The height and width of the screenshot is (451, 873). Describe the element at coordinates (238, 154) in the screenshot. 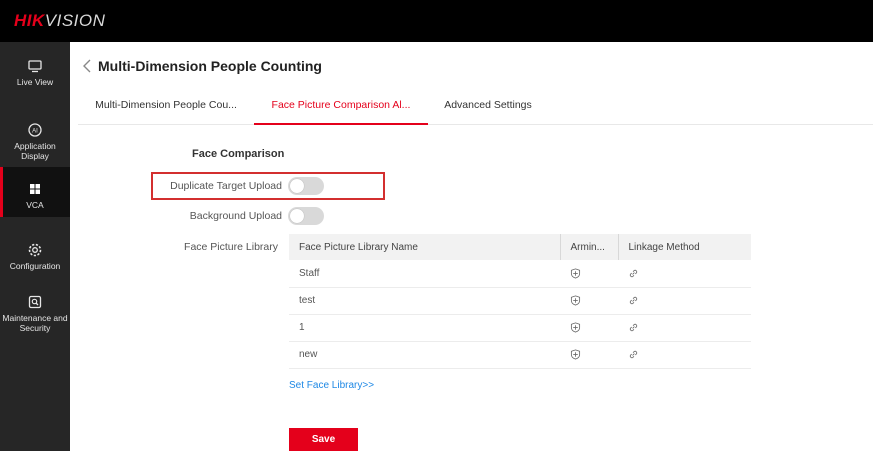

I see `section-title: Face Comparison` at that location.